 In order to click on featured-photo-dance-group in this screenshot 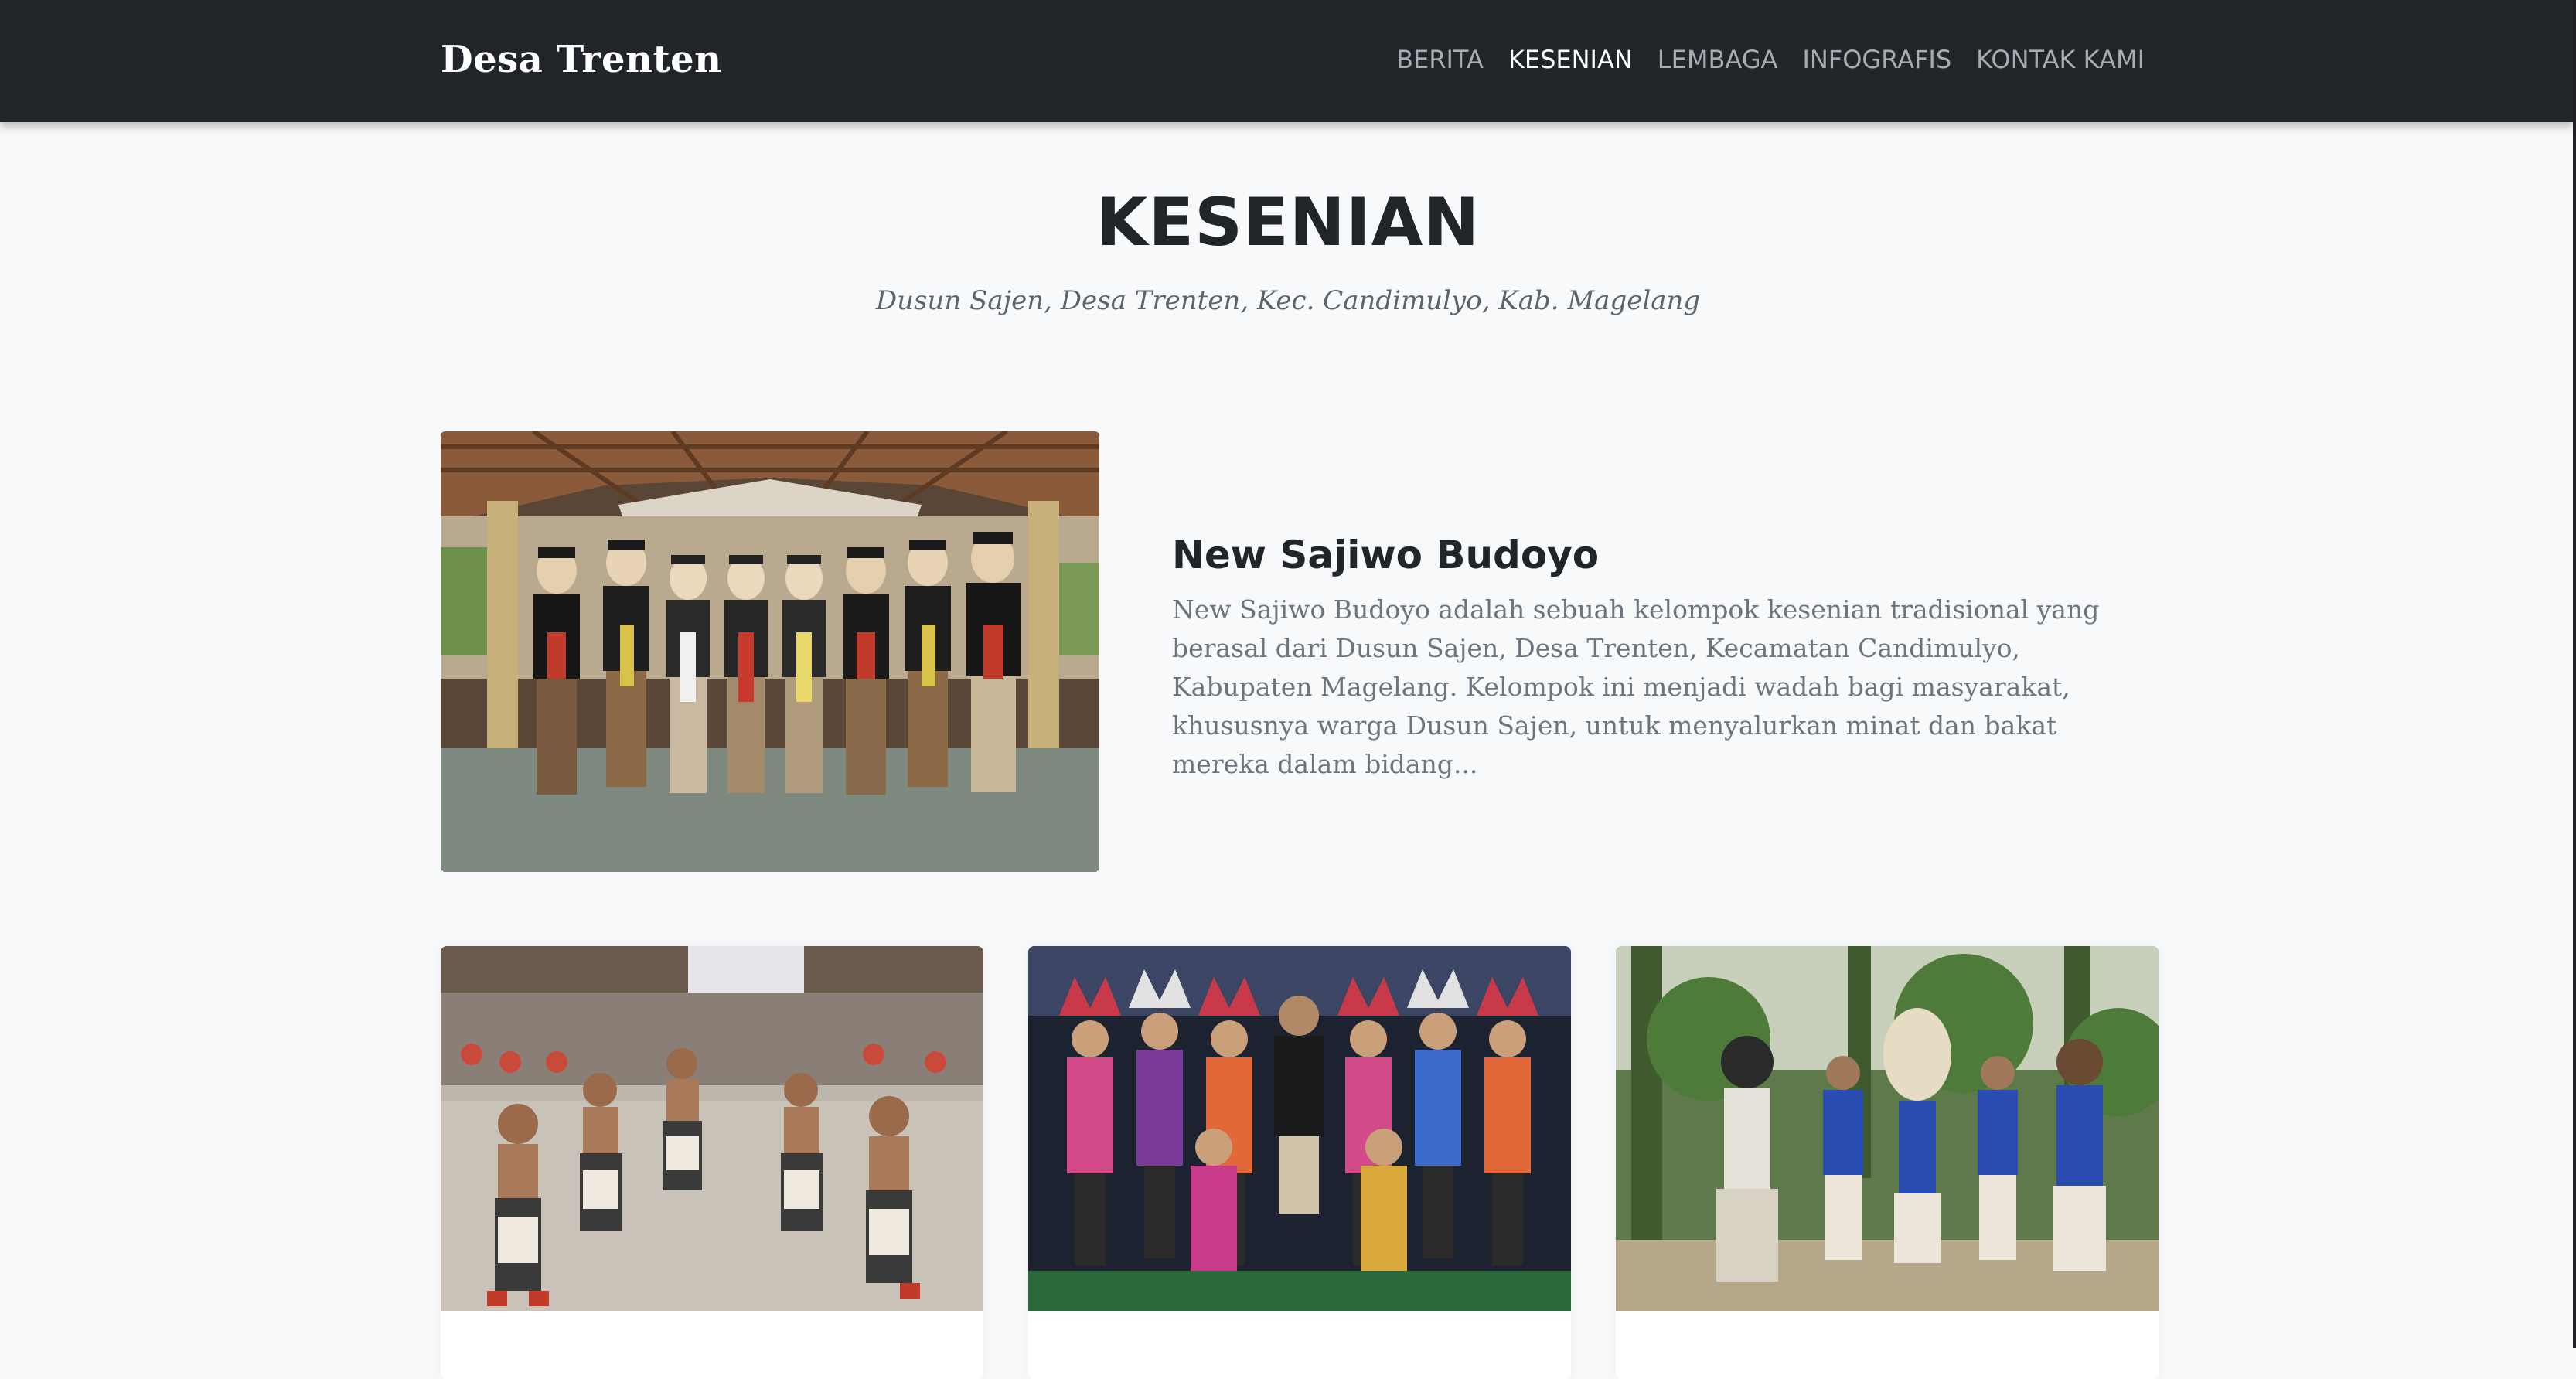, I will do `click(770, 651)`.